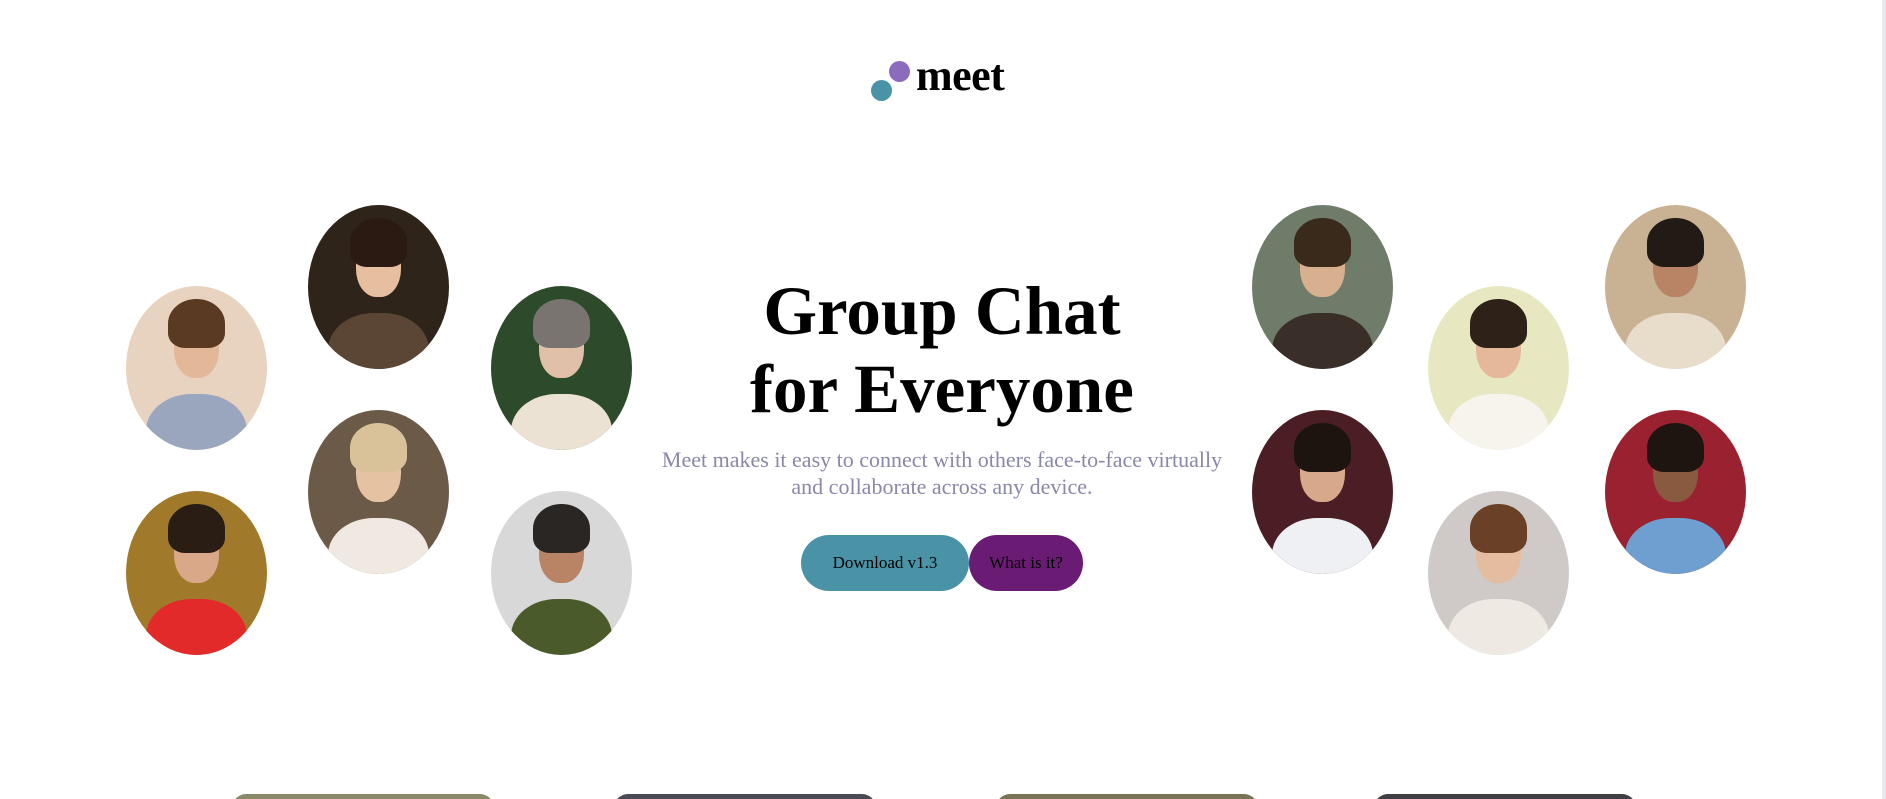  Describe the element at coordinates (942, 311) in the screenshot. I see `hero-title-line-1: Group Chat` at that location.